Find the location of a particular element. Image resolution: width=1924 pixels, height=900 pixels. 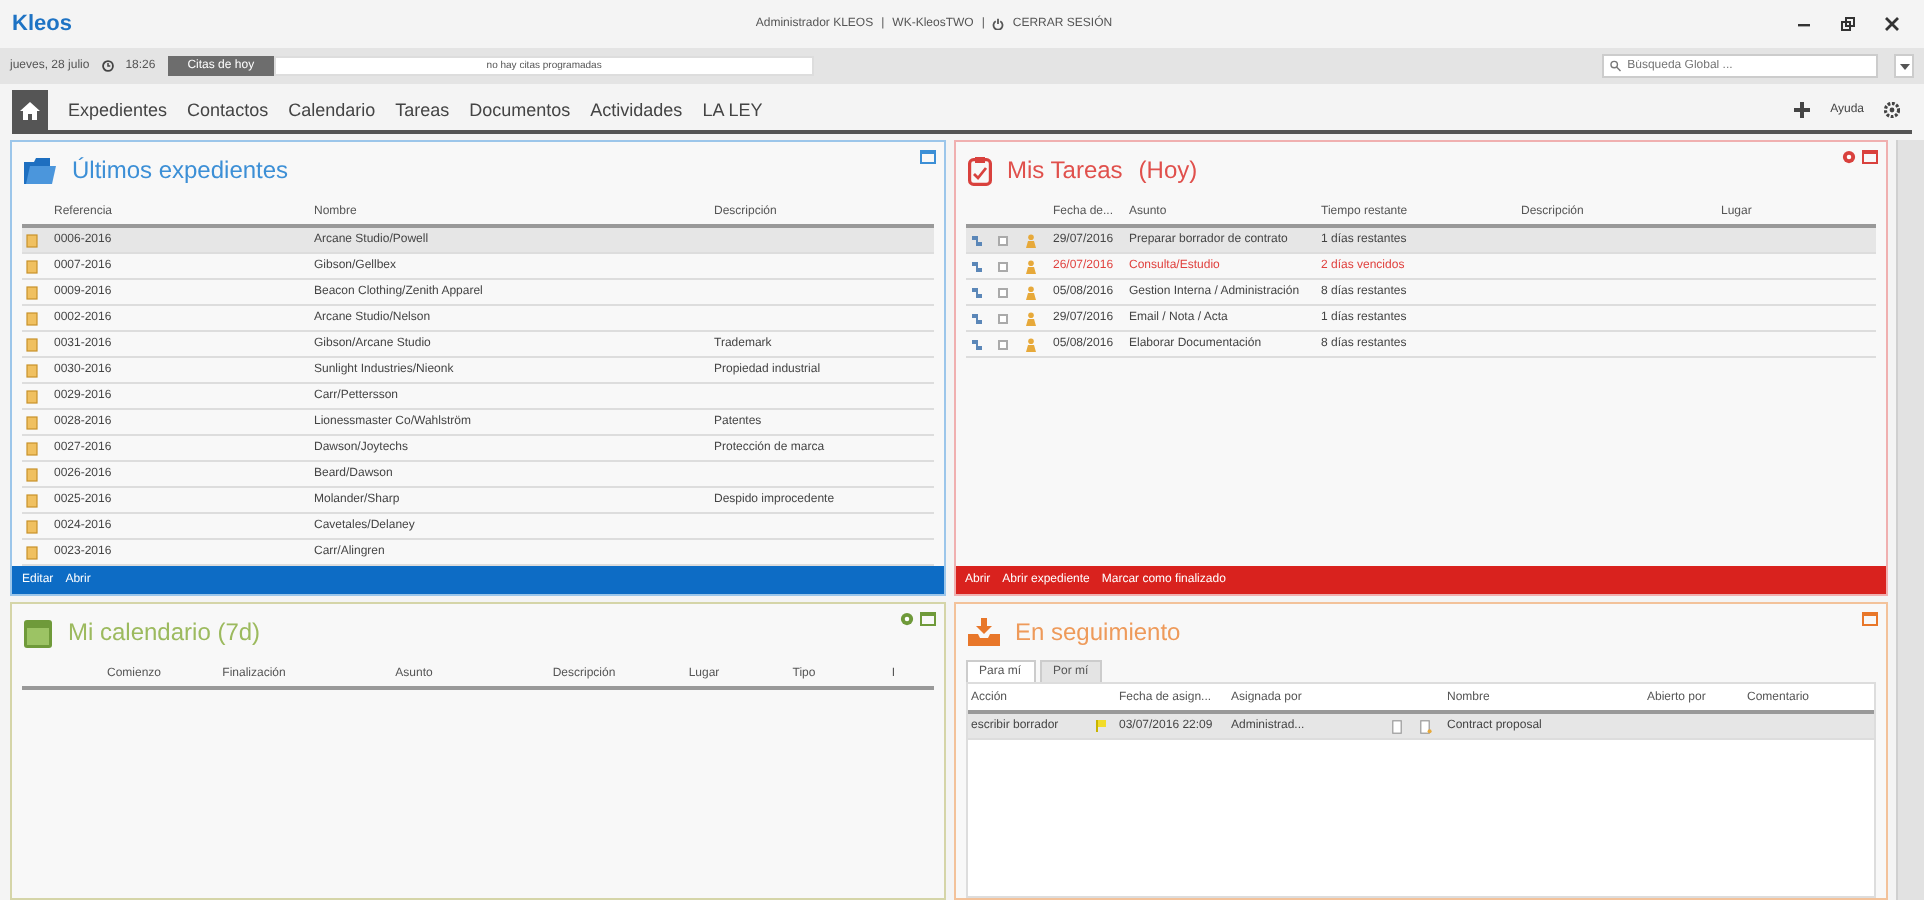

add-icon is located at coordinates (1802, 110).